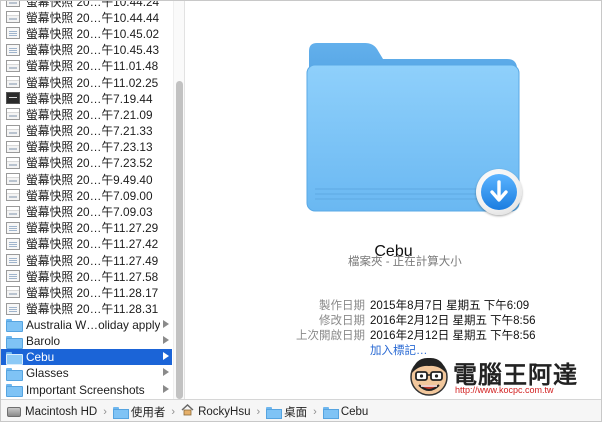 Image resolution: width=602 pixels, height=422 pixels. I want to click on file-list-item: 螢幕快照 20…午10.45.02, so click(86, 33).